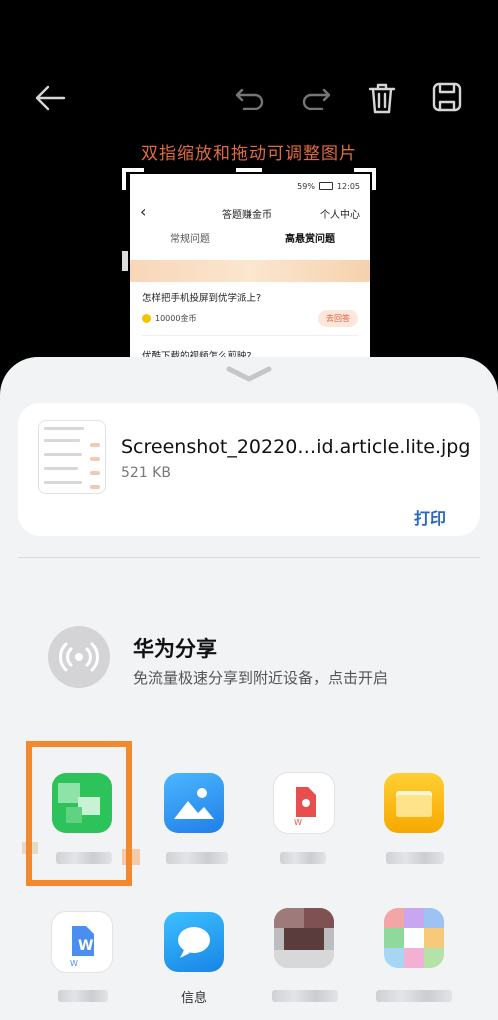 This screenshot has width=498, height=1020. What do you see at coordinates (306, 186) in the screenshot?
I see `battery-percent: 59%` at bounding box center [306, 186].